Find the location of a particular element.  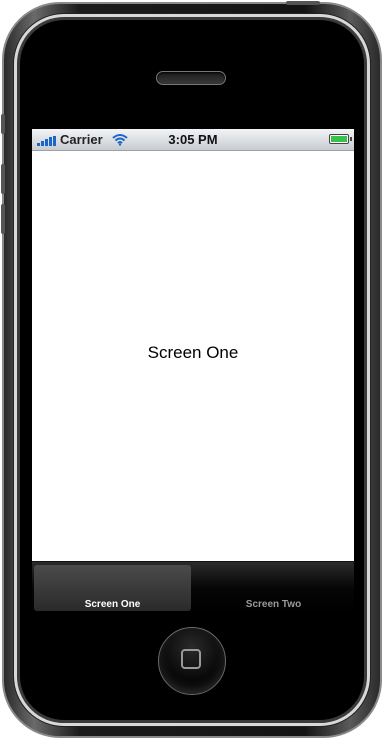

tab-screen-one: Screen One is located at coordinates (112, 588).